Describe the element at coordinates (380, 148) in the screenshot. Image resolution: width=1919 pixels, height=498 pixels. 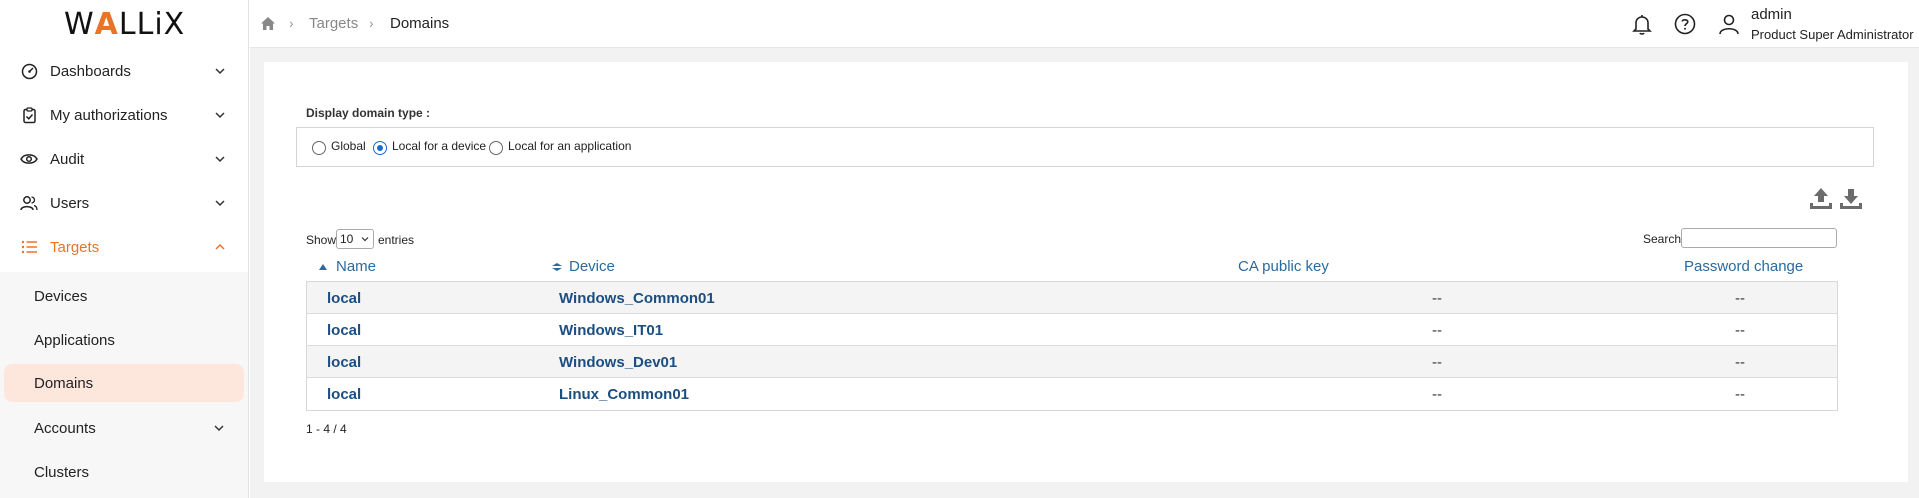
I see `radio-local-device` at that location.